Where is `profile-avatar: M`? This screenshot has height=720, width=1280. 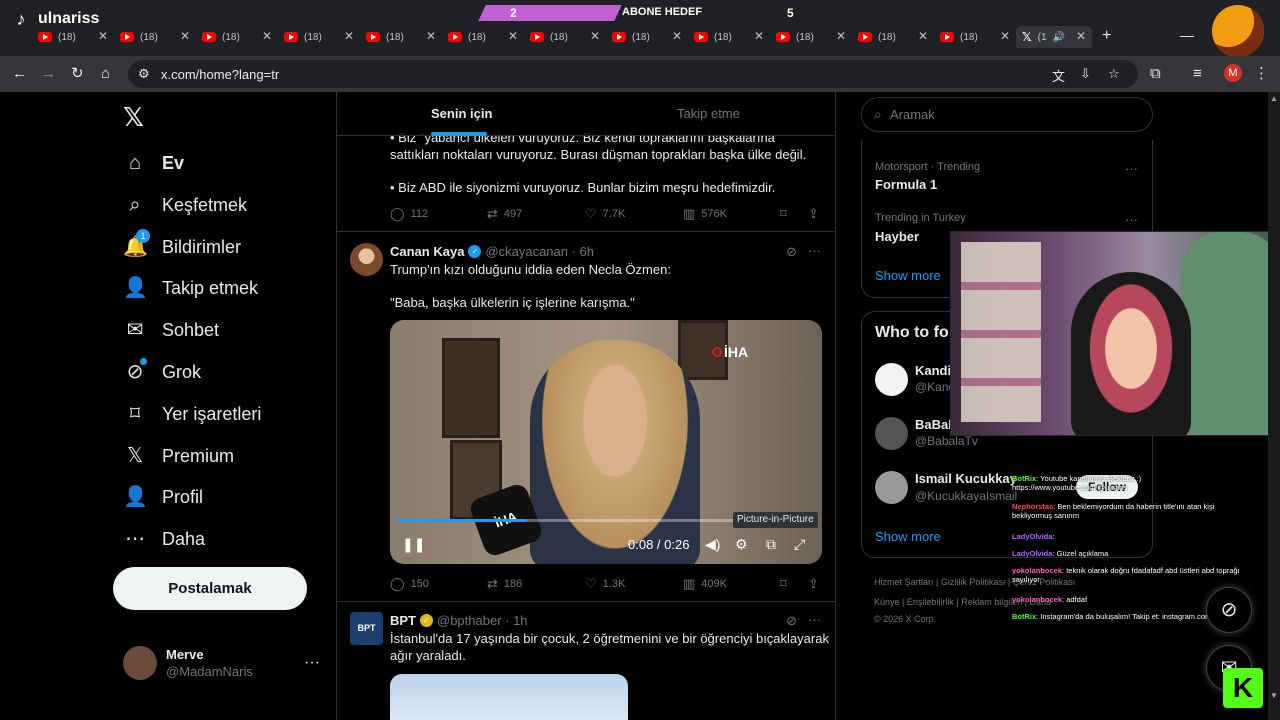 profile-avatar: M is located at coordinates (1233, 73).